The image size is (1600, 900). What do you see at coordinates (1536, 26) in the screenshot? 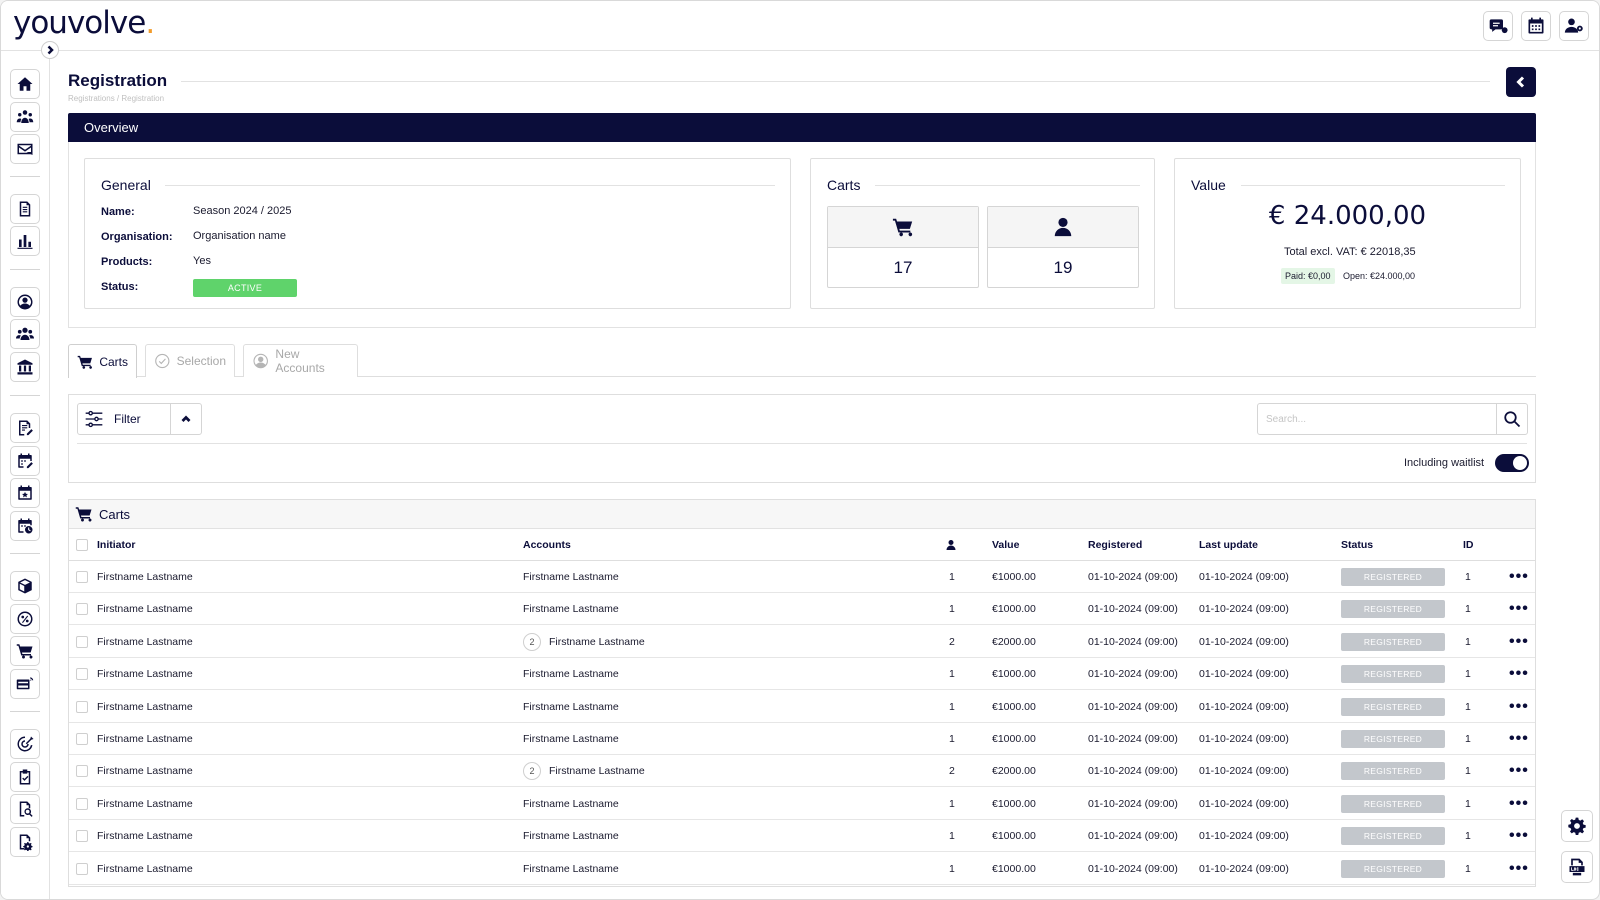
I see `calendar-icon` at bounding box center [1536, 26].